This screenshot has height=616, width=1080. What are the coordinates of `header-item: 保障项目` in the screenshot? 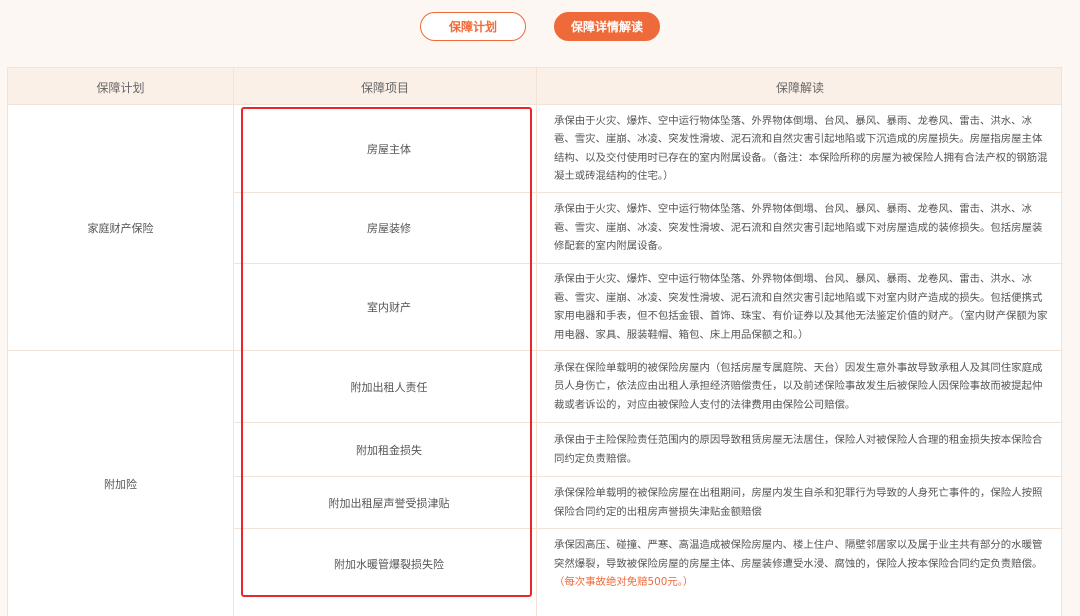 It's located at (384, 87).